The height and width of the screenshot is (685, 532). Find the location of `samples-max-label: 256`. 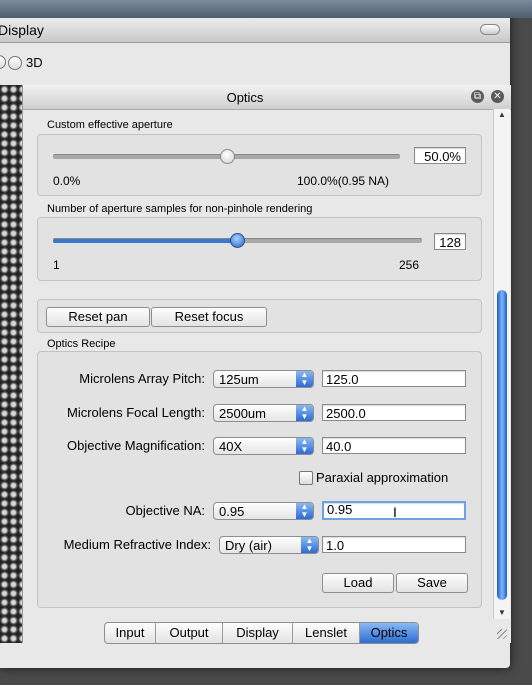

samples-max-label: 256 is located at coordinates (409, 265).